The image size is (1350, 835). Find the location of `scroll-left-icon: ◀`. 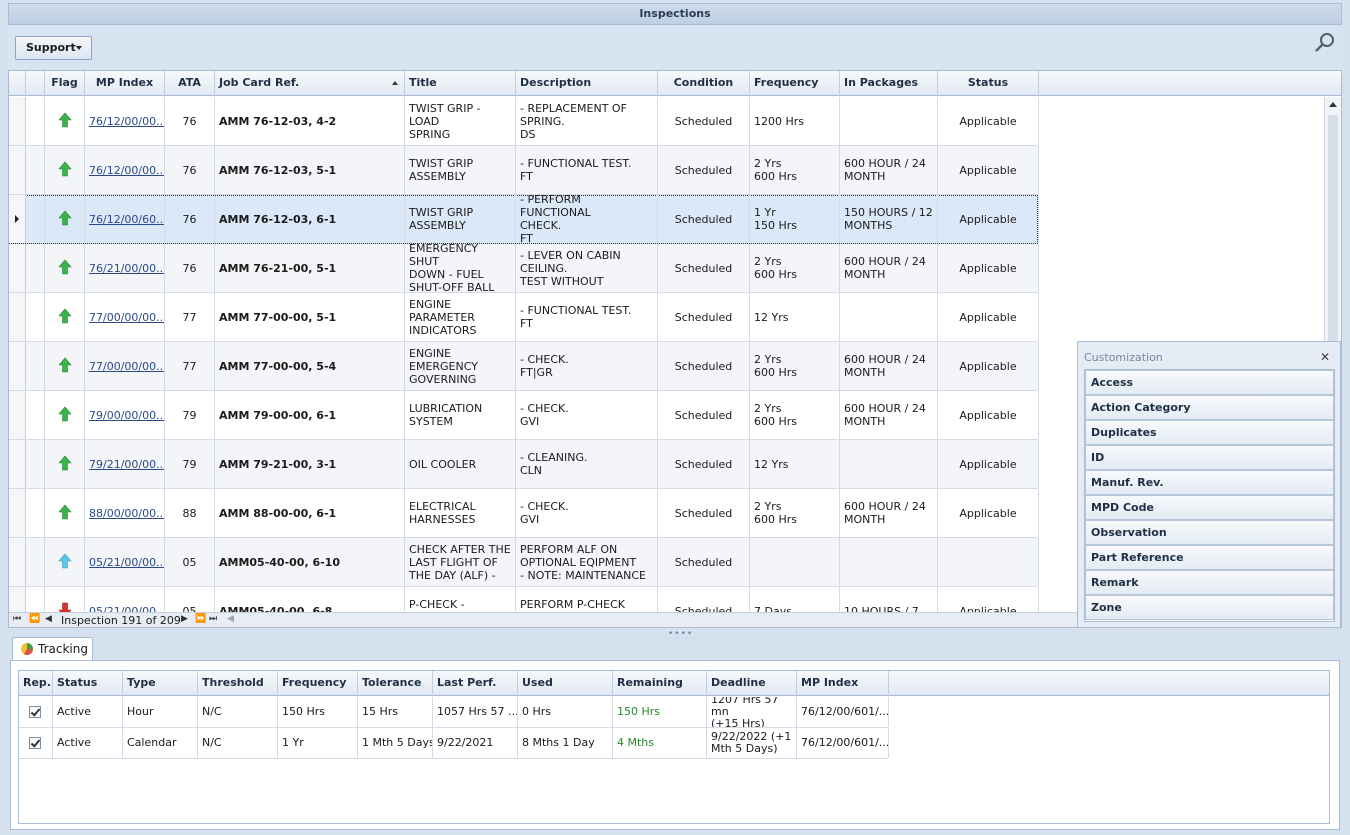

scroll-left-icon: ◀ is located at coordinates (230, 619).